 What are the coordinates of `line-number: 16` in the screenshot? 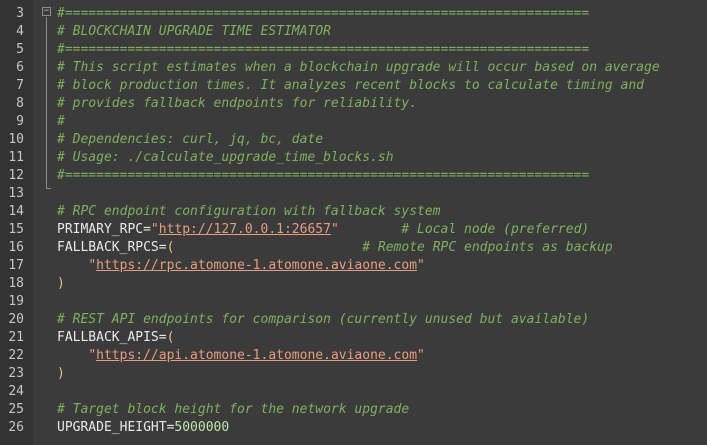 It's located at (16, 247).